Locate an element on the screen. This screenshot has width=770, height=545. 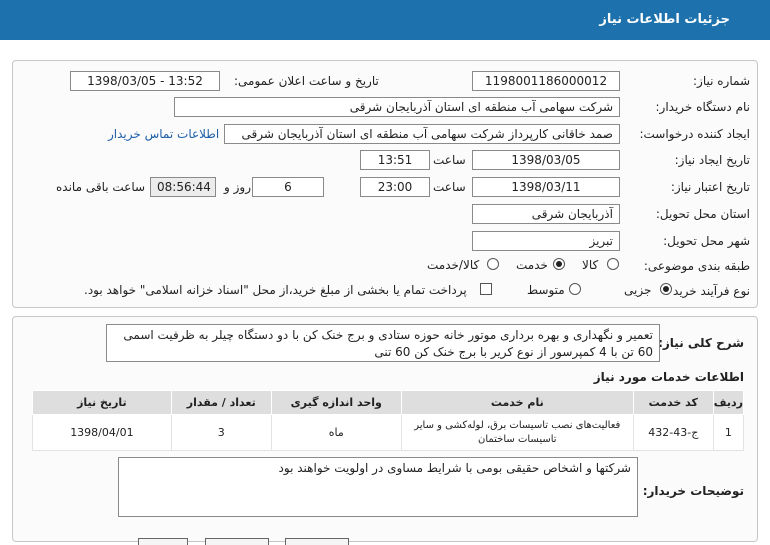
validity-time-field: 23:00 is located at coordinates (395, 187).